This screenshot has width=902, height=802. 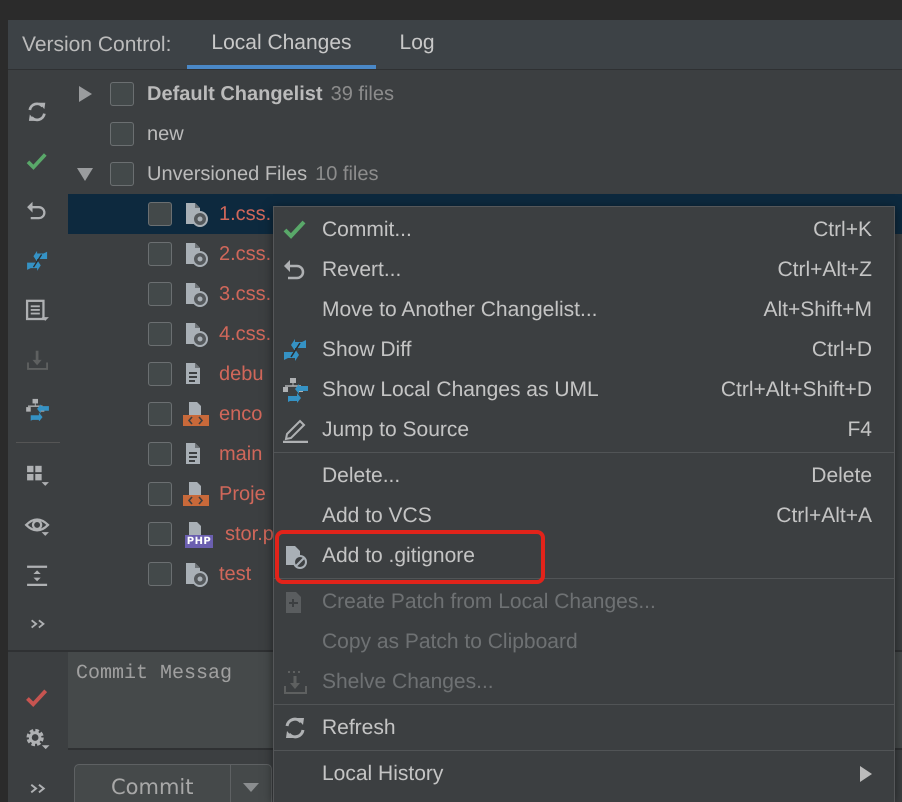 What do you see at coordinates (245, 214) in the screenshot?
I see `file-name: 1.css.` at bounding box center [245, 214].